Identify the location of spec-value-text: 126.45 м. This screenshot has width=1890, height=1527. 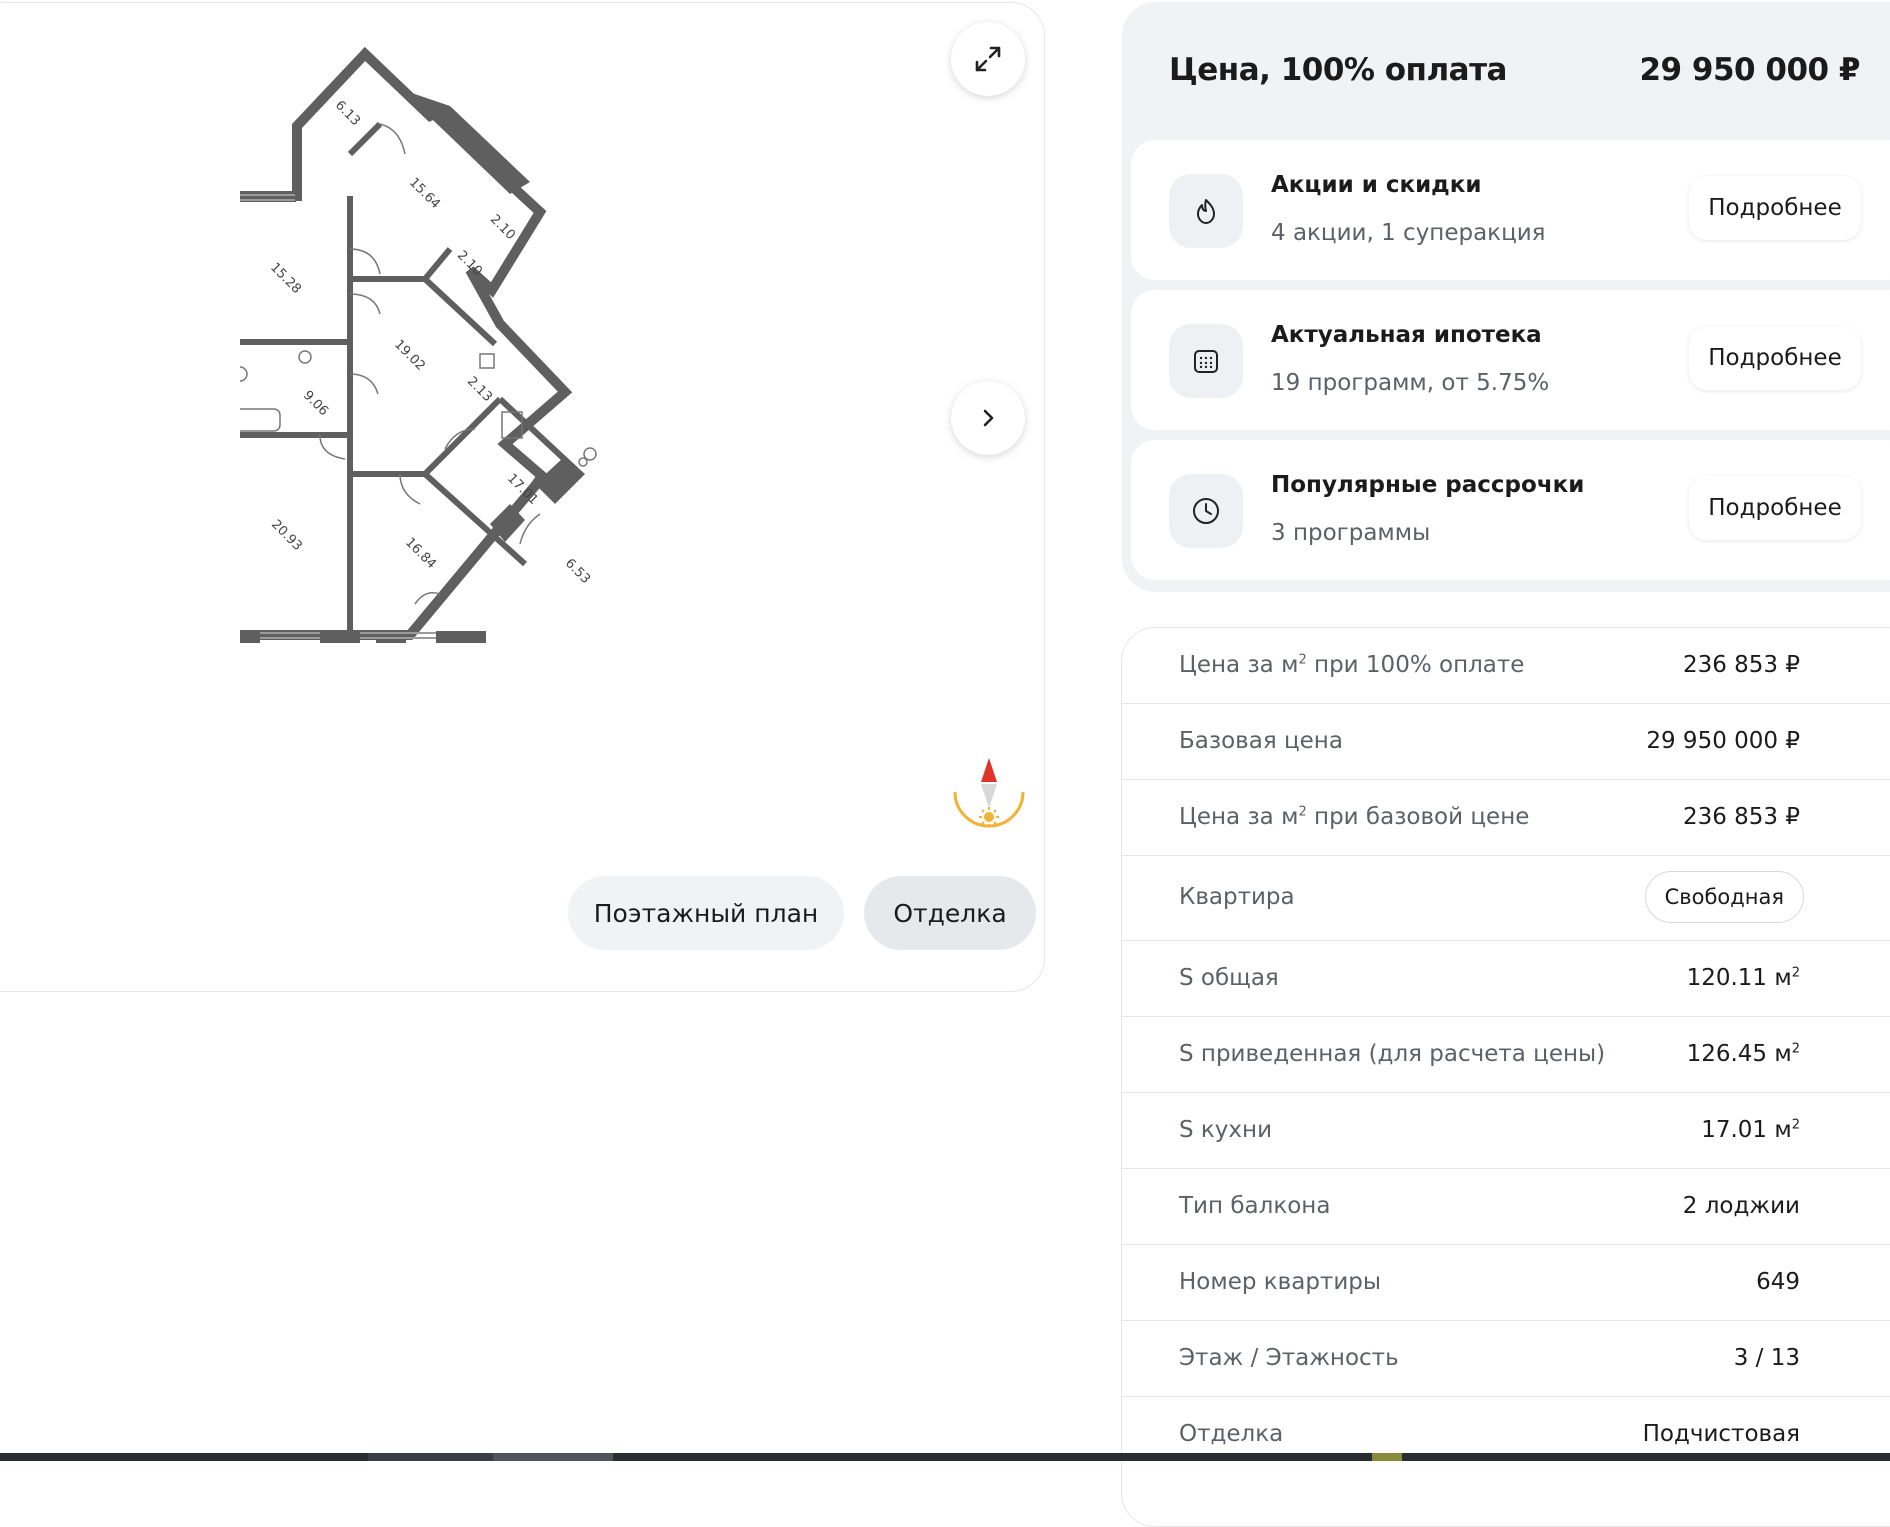
(1739, 1054).